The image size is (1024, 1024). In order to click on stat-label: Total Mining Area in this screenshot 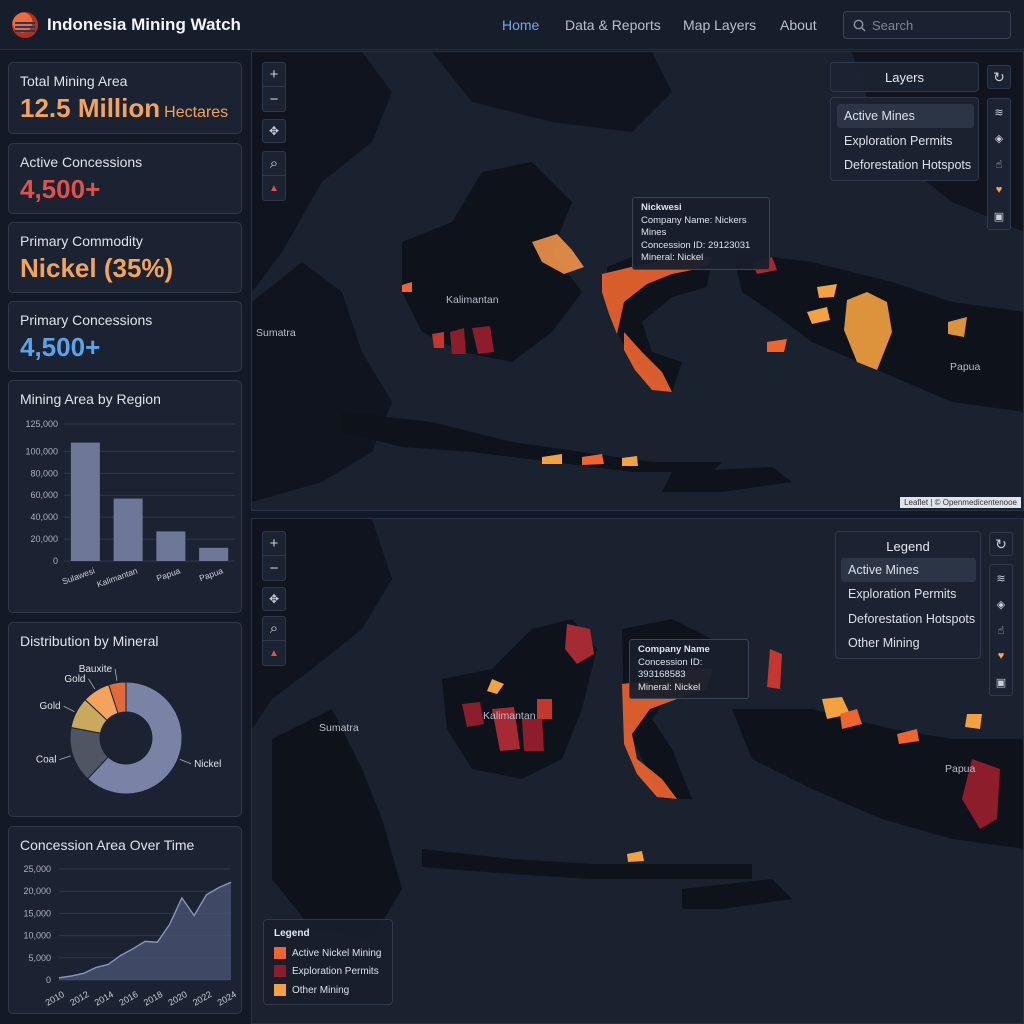, I will do `click(74, 81)`.